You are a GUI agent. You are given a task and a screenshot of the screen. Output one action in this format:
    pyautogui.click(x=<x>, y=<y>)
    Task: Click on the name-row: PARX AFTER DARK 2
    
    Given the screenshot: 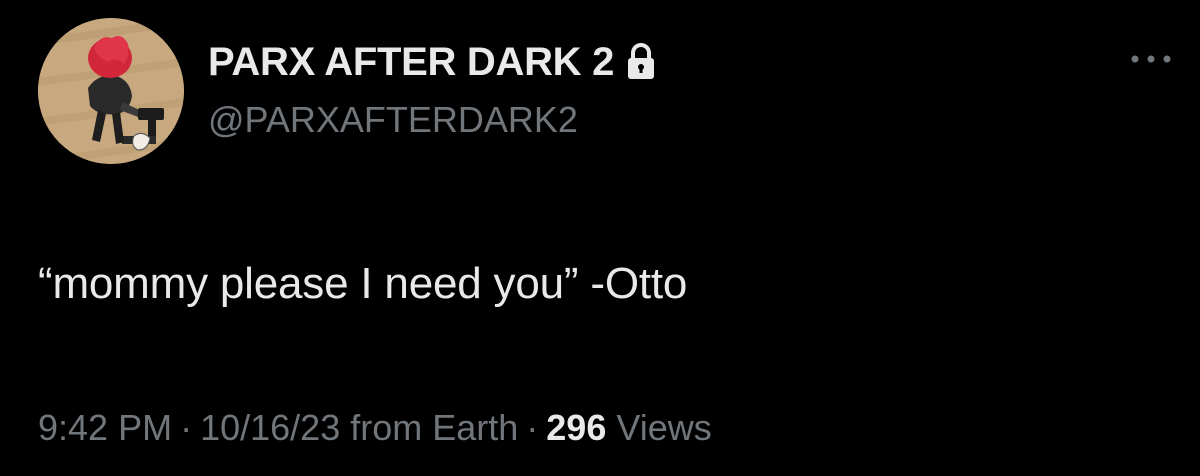 What is the action you would take?
    pyautogui.click(x=433, y=62)
    